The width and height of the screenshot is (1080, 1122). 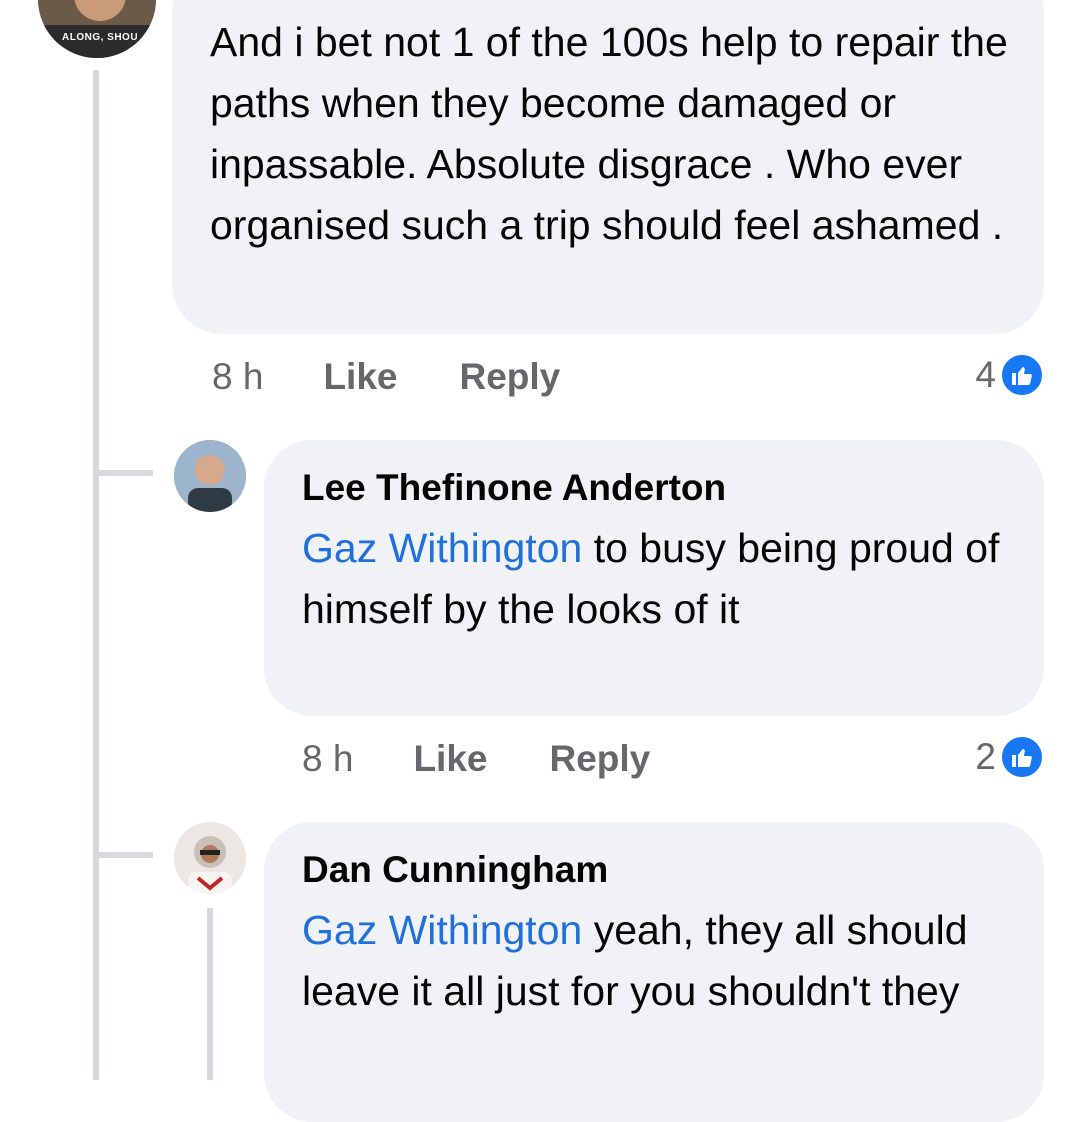 I want to click on thread-line-sub, so click(x=210, y=994).